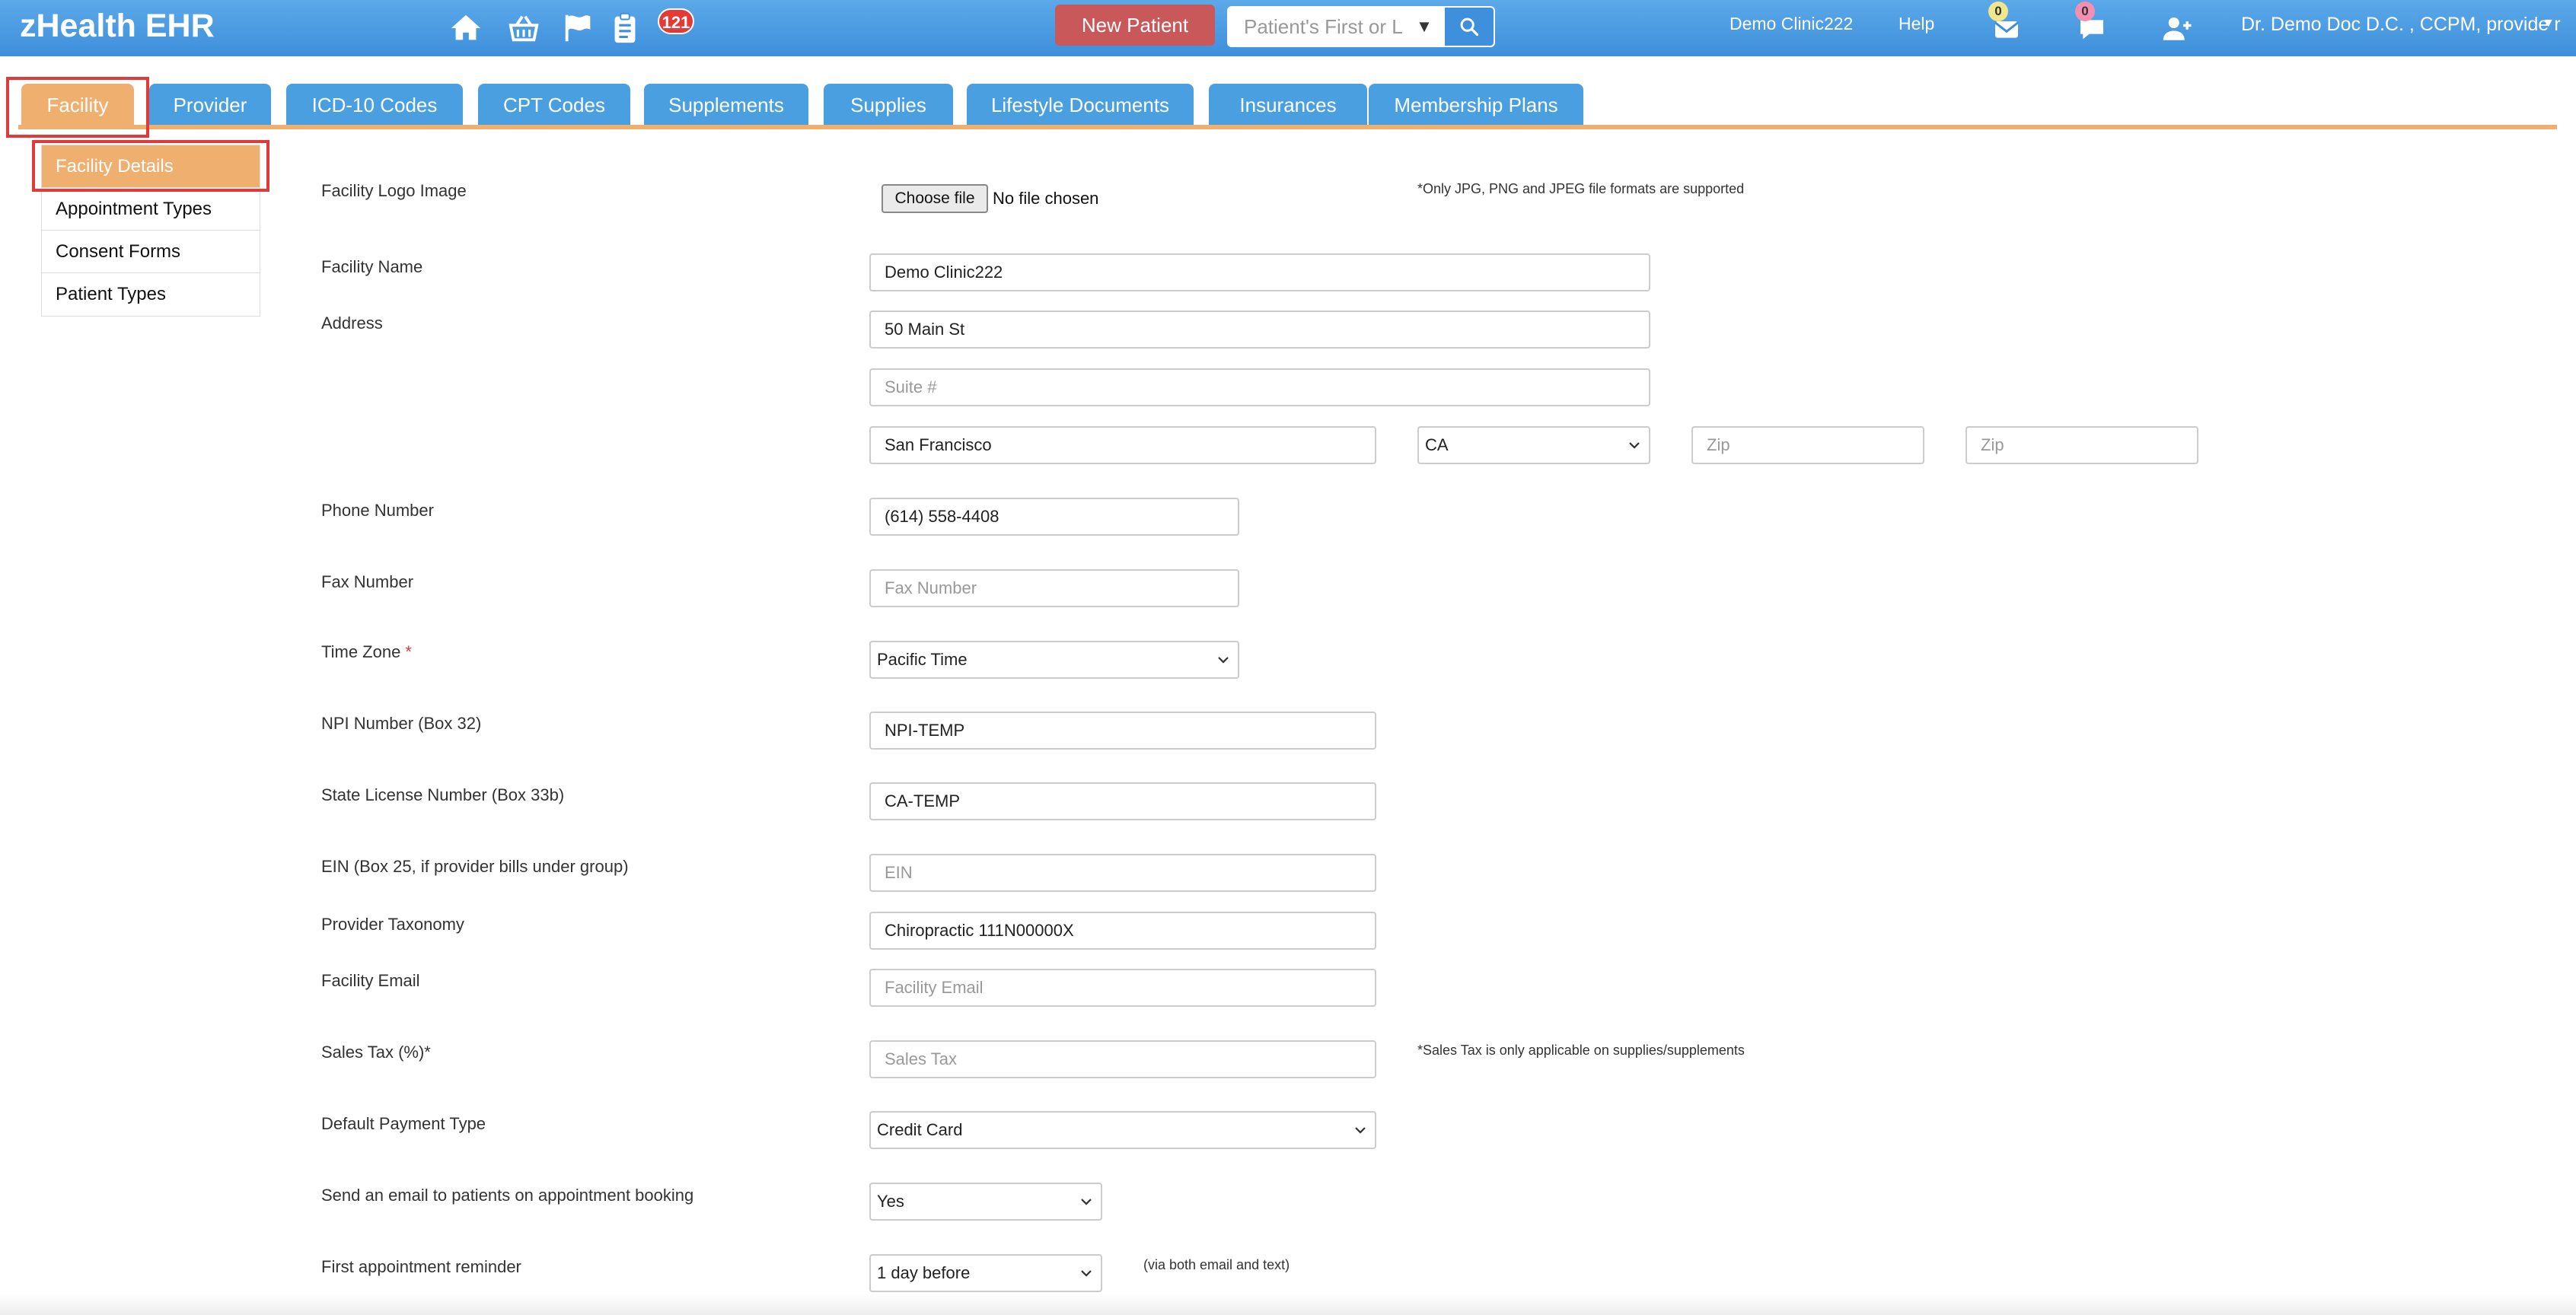 This screenshot has width=2576, height=1315. What do you see at coordinates (118, 27) in the screenshot?
I see `app-brand: zHealth EHR` at bounding box center [118, 27].